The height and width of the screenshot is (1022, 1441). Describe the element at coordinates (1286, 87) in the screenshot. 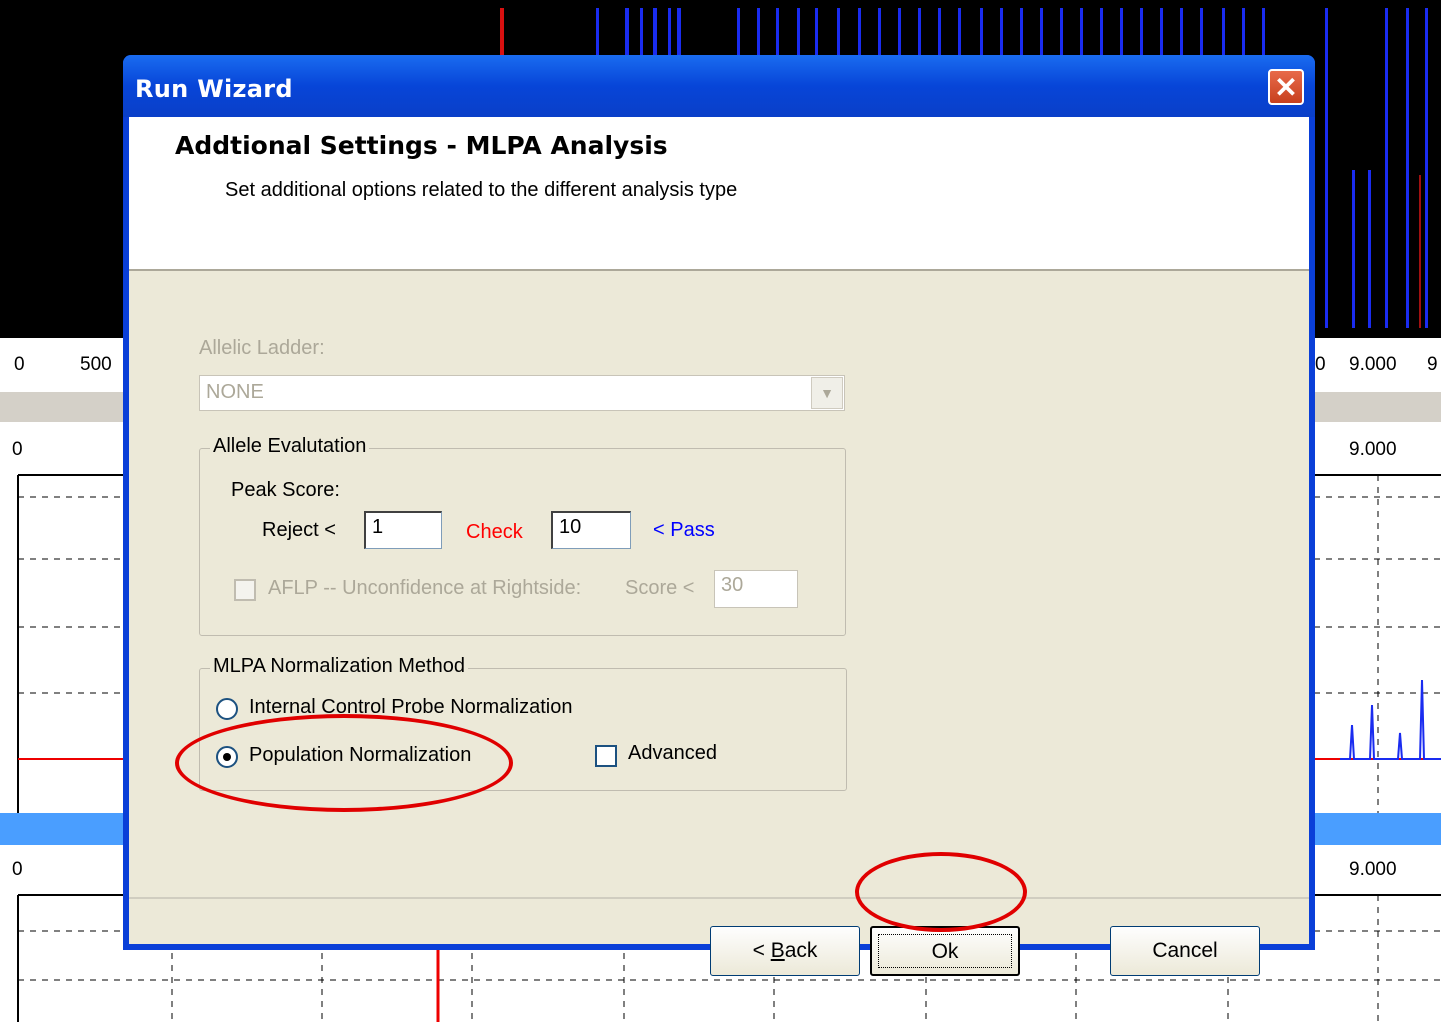

I see `close-icon: ✕` at that location.